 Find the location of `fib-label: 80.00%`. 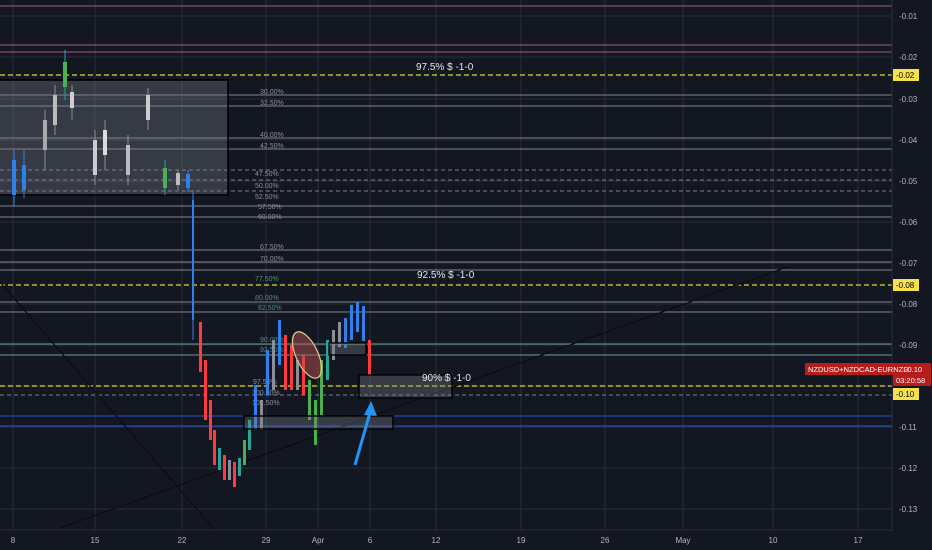

fib-label: 80.00% is located at coordinates (267, 298).